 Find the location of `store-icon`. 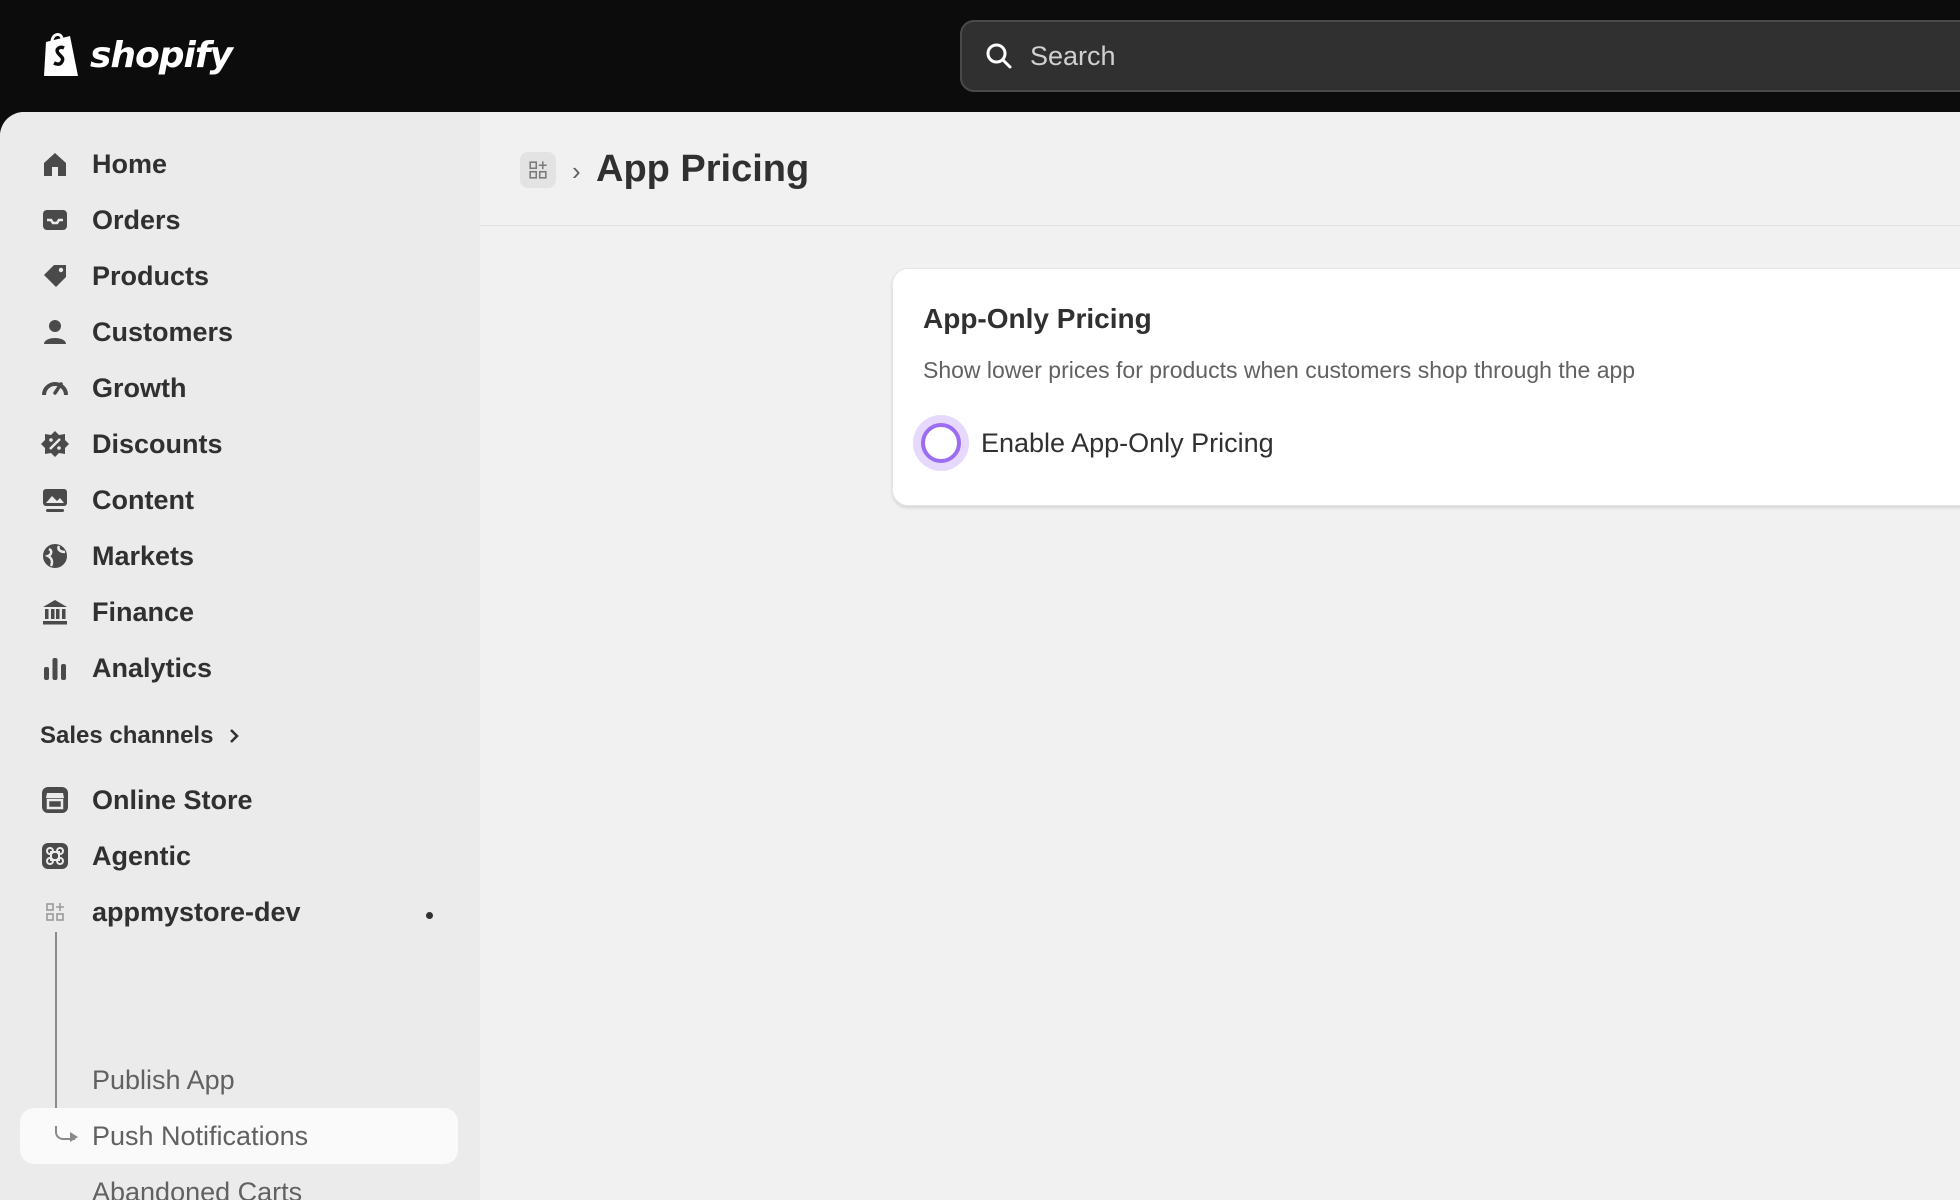

store-icon is located at coordinates (55, 800).